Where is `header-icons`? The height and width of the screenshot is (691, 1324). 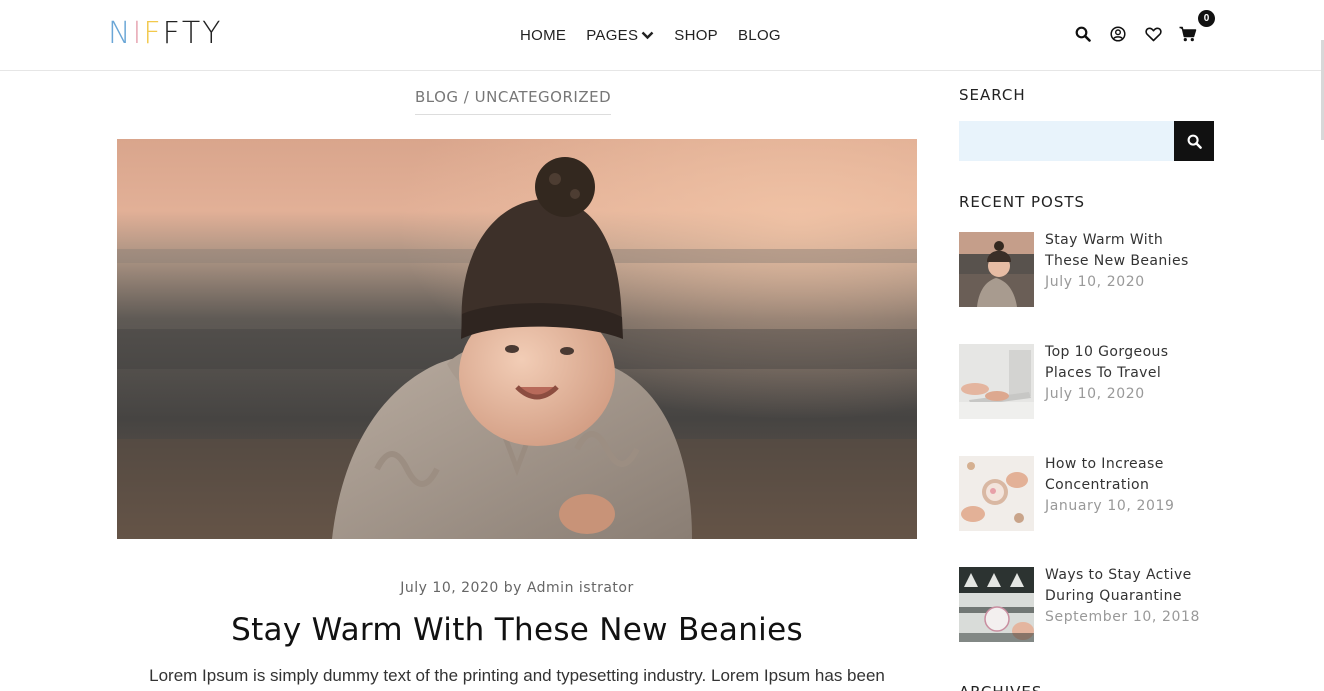 header-icons is located at coordinates (1144, 34).